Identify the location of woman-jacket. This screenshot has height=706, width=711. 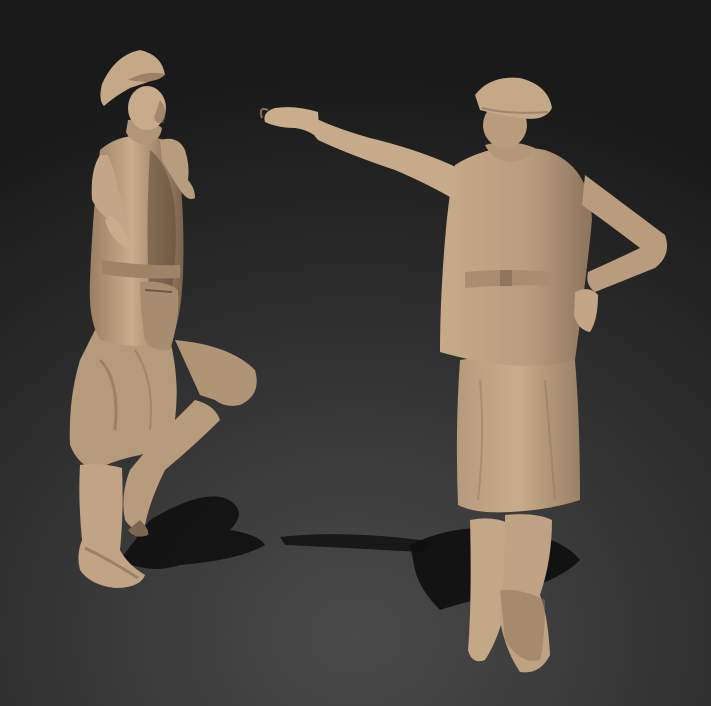
(516, 256).